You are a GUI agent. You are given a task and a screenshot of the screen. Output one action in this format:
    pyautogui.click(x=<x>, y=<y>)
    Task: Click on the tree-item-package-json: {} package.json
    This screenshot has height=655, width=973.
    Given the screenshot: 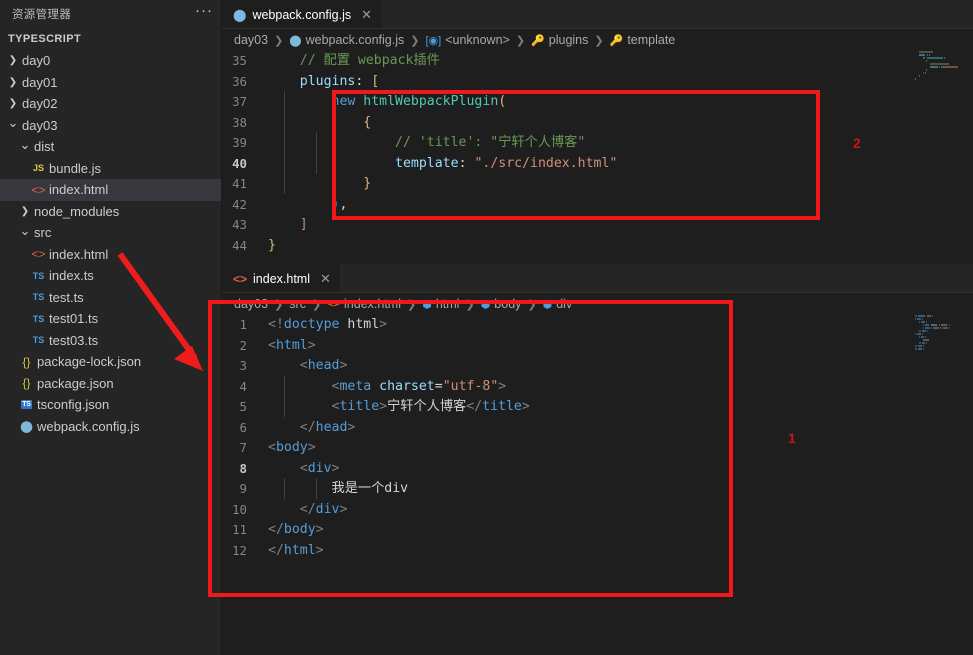 What is the action you would take?
    pyautogui.click(x=110, y=384)
    